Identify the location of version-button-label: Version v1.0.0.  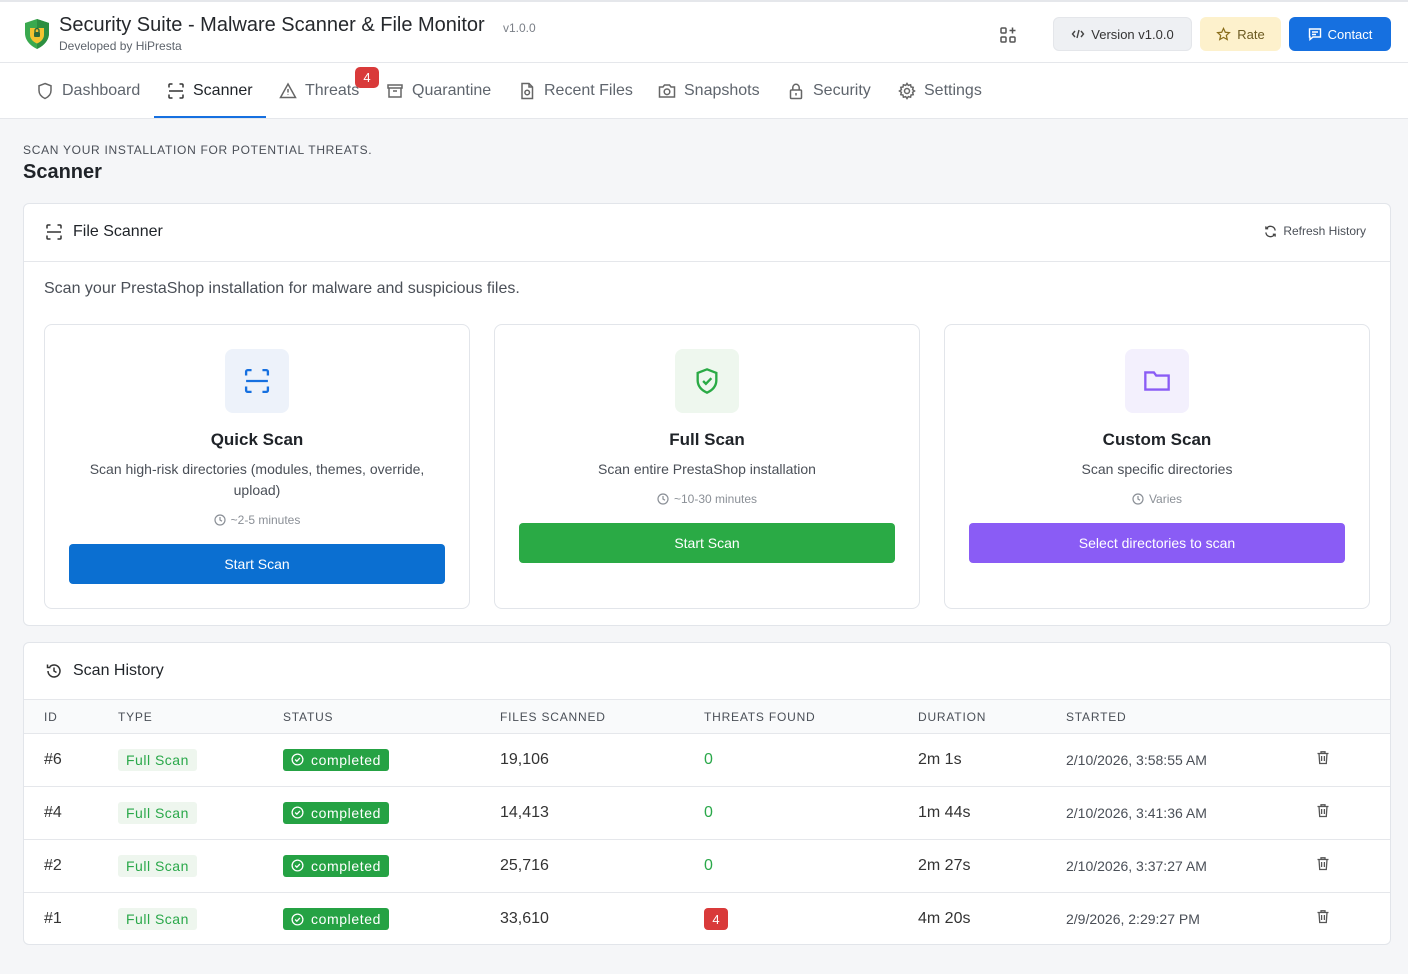
(1132, 34).